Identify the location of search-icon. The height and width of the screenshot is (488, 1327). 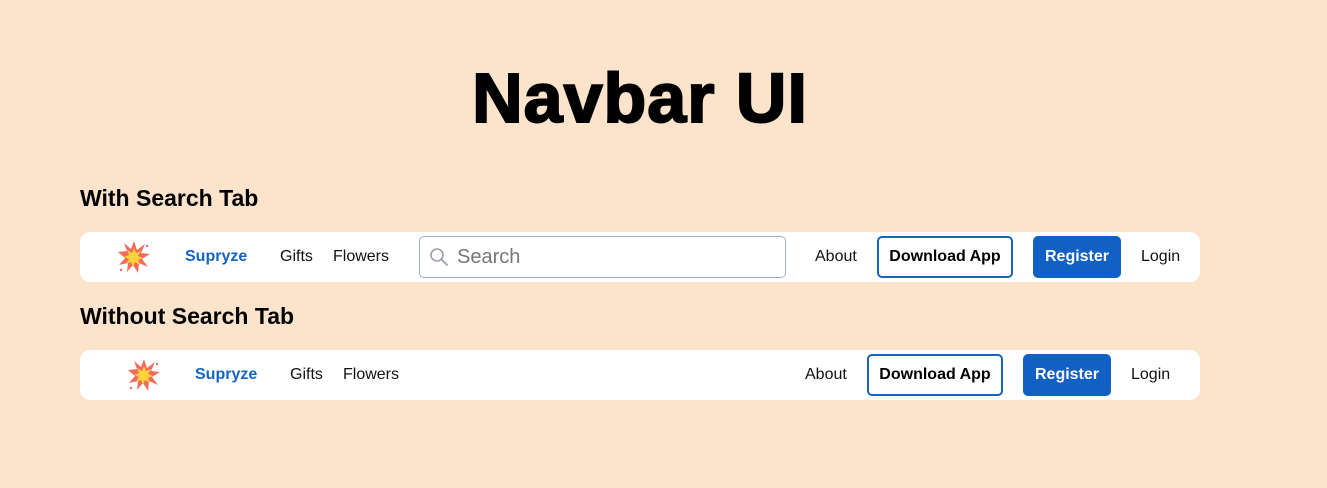
(439, 257).